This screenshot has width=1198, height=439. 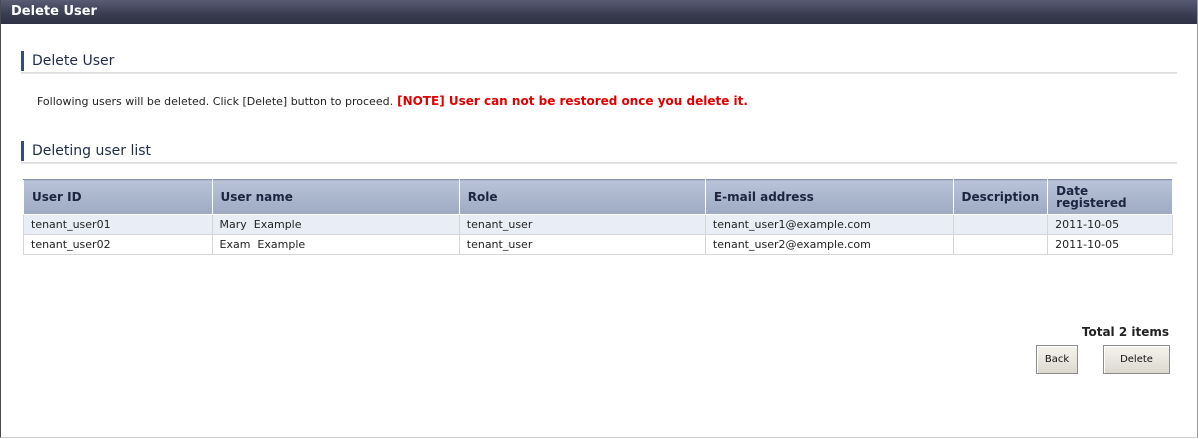 What do you see at coordinates (829, 197) in the screenshot?
I see `column-header-email: E-mail address` at bounding box center [829, 197].